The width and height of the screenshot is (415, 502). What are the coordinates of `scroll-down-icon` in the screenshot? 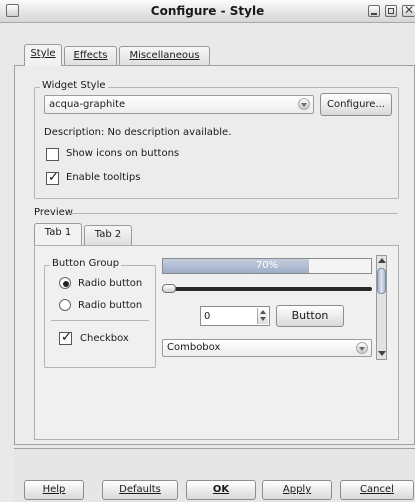 It's located at (382, 353).